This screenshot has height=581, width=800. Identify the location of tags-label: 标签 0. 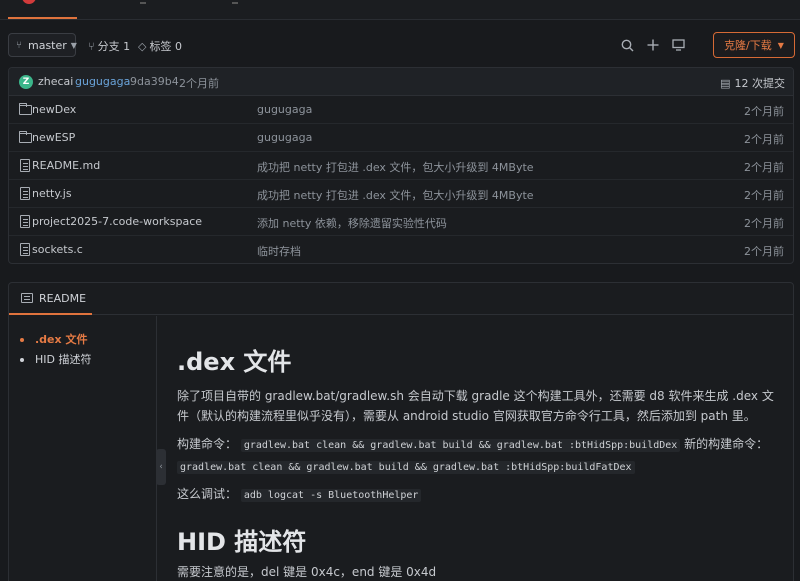
(165, 46).